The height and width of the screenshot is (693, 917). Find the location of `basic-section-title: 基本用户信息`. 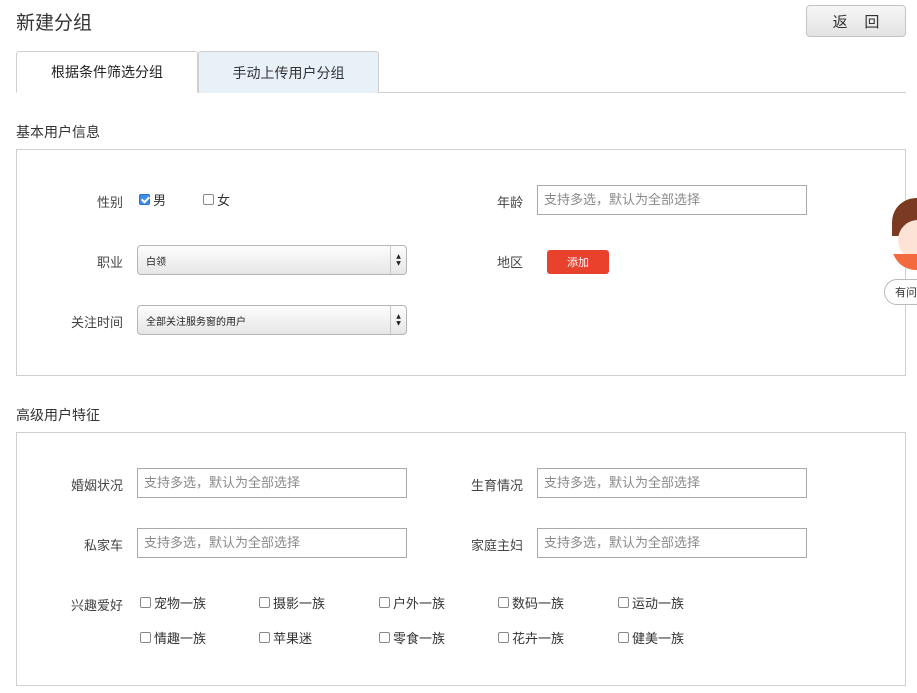

basic-section-title: 基本用户信息 is located at coordinates (58, 133).